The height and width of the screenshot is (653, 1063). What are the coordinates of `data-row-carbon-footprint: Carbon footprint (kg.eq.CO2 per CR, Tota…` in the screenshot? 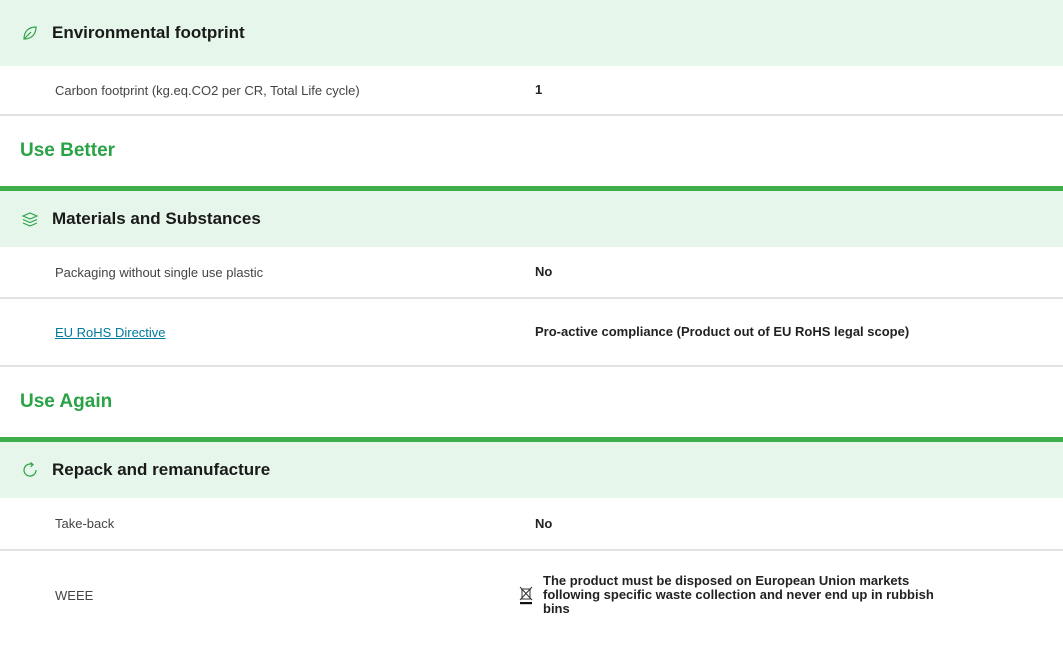 It's located at (531, 91).